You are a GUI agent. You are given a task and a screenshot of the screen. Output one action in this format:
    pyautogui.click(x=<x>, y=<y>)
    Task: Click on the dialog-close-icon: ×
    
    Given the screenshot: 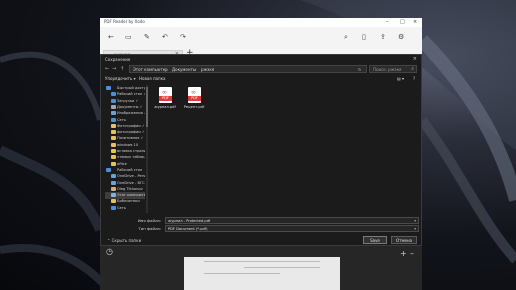 What is the action you would take?
    pyautogui.click(x=415, y=59)
    